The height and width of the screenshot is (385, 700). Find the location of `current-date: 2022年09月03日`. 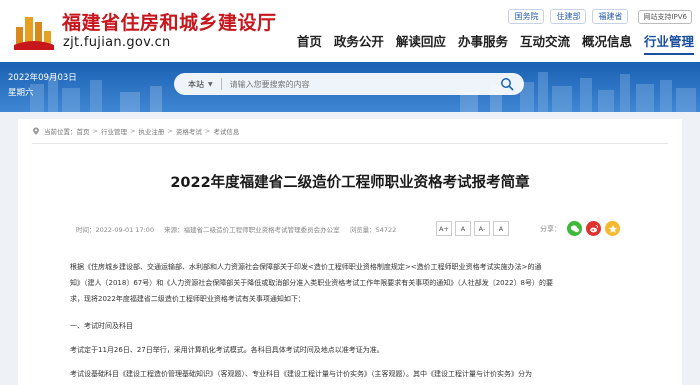

current-date: 2022年09月03日 is located at coordinates (42, 78).